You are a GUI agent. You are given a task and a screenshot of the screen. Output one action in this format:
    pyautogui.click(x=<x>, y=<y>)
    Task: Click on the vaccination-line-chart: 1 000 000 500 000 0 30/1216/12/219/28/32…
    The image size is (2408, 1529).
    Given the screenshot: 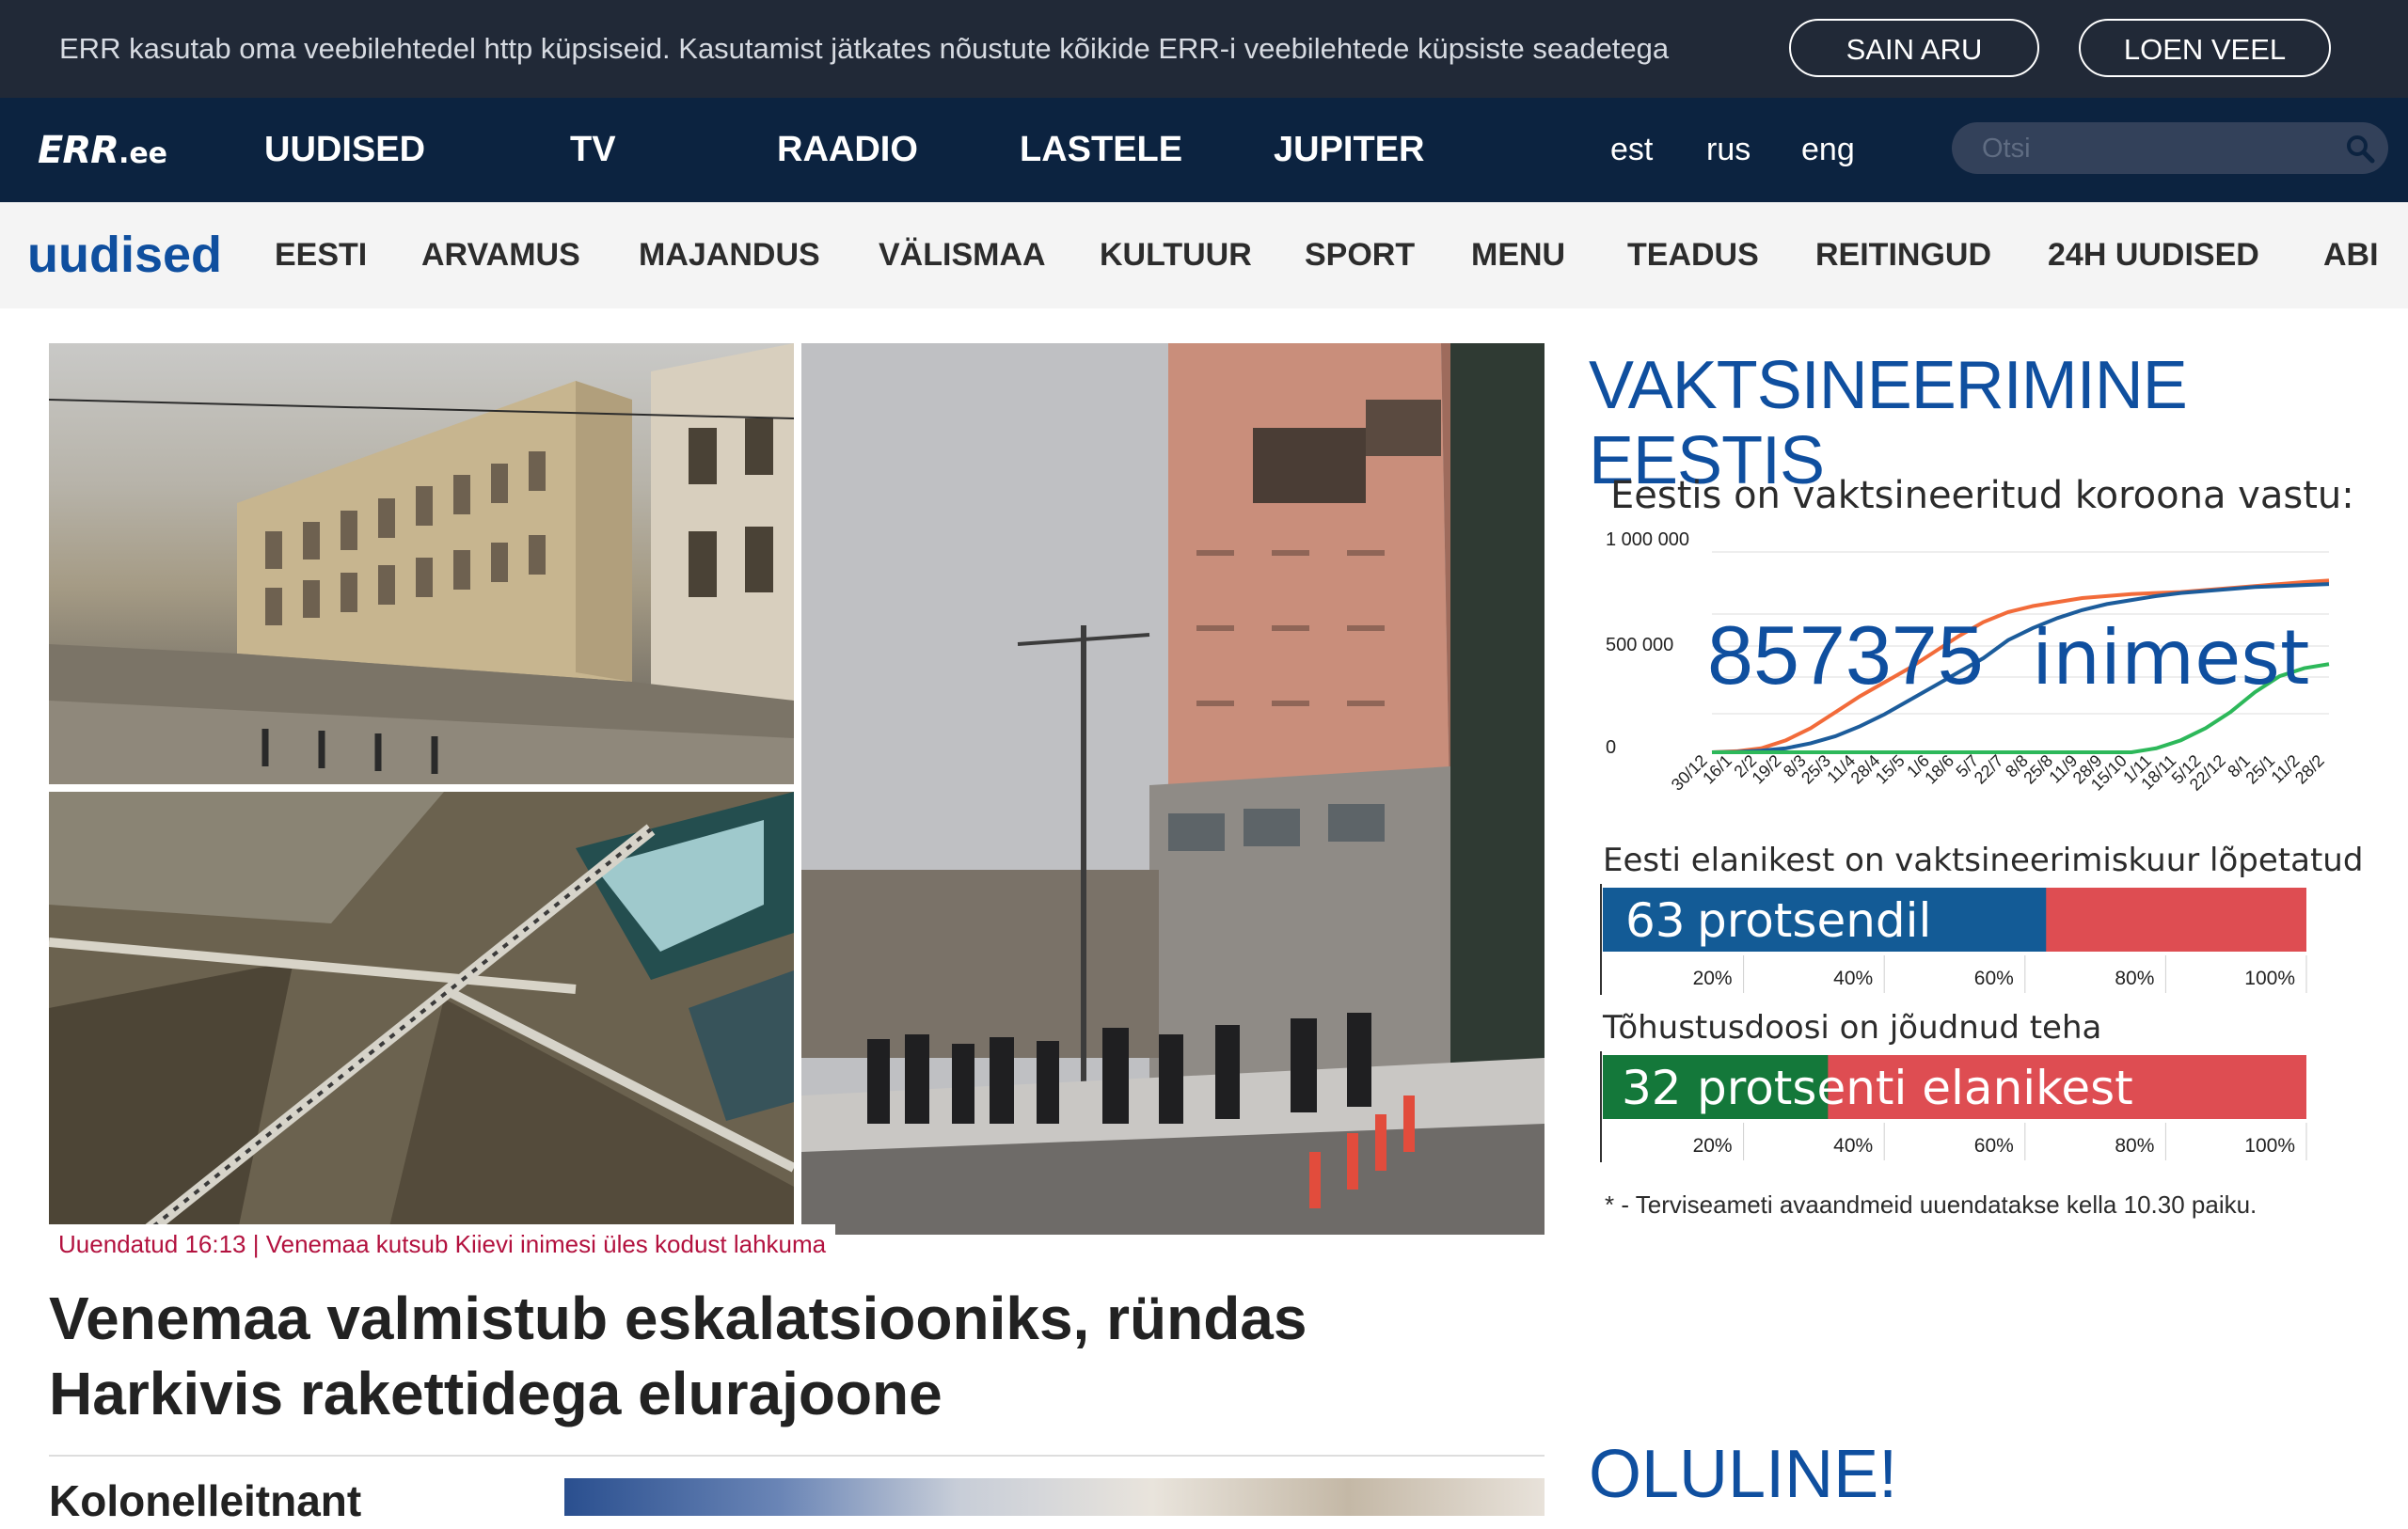 What is the action you would take?
    pyautogui.click(x=1968, y=662)
    